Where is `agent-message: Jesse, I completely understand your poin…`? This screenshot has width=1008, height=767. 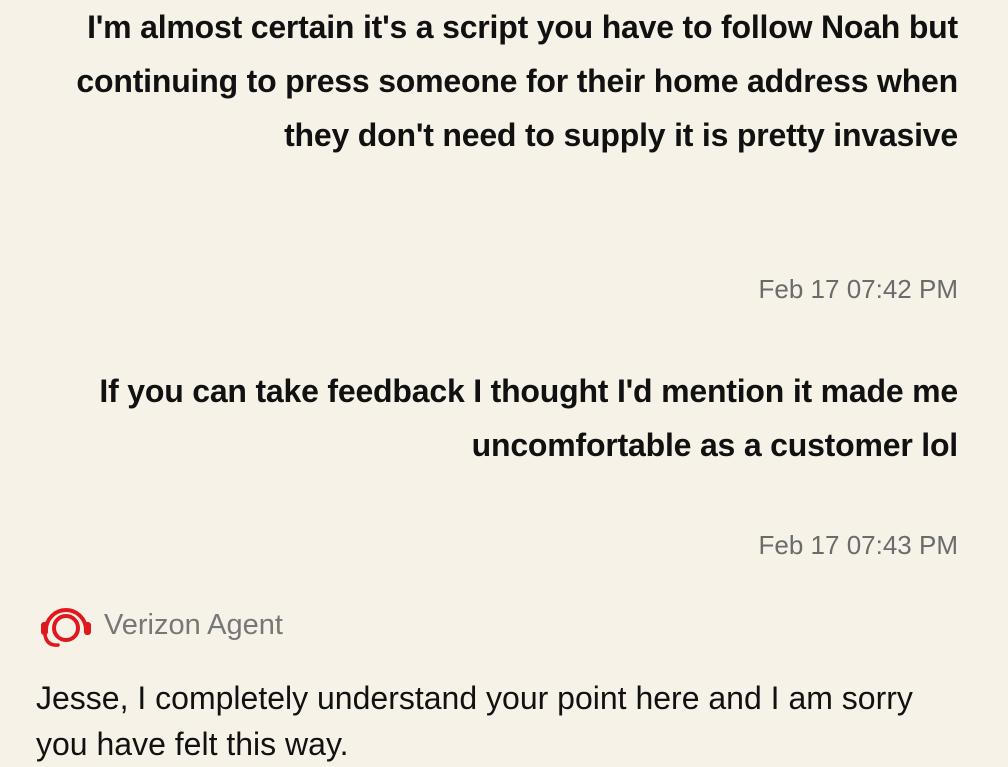
agent-message: Jesse, I completely understand your poin… is located at coordinates (474, 721).